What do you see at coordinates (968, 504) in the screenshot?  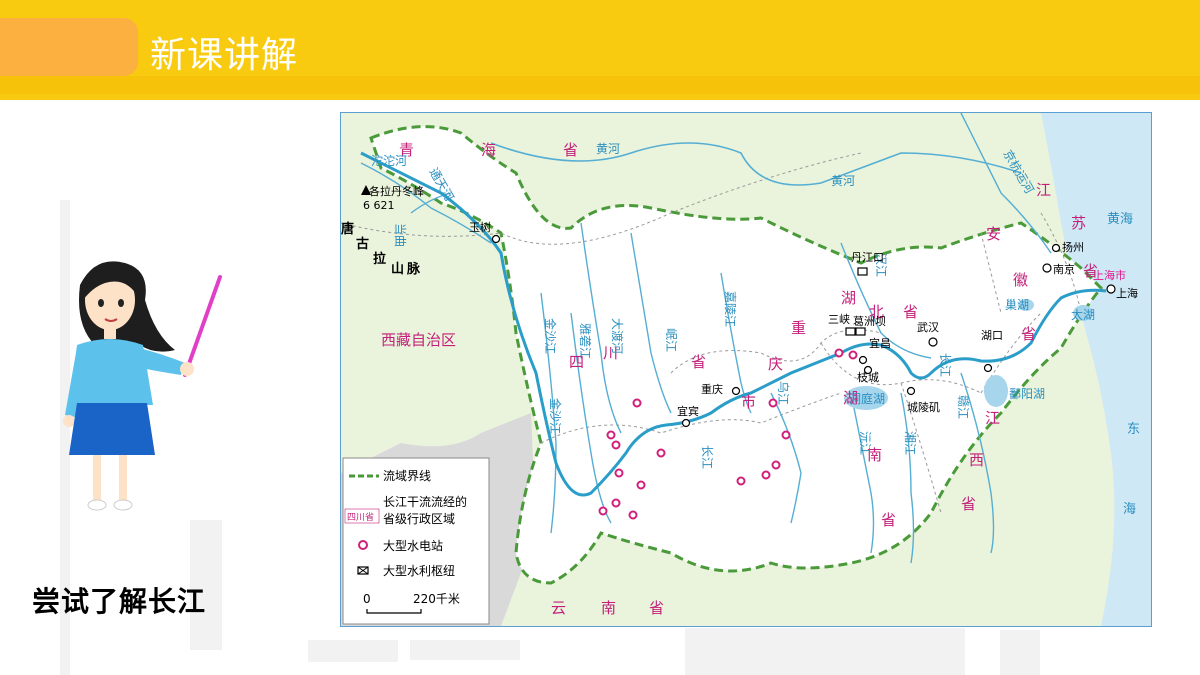 I see `label-jiangxi-3: 省` at bounding box center [968, 504].